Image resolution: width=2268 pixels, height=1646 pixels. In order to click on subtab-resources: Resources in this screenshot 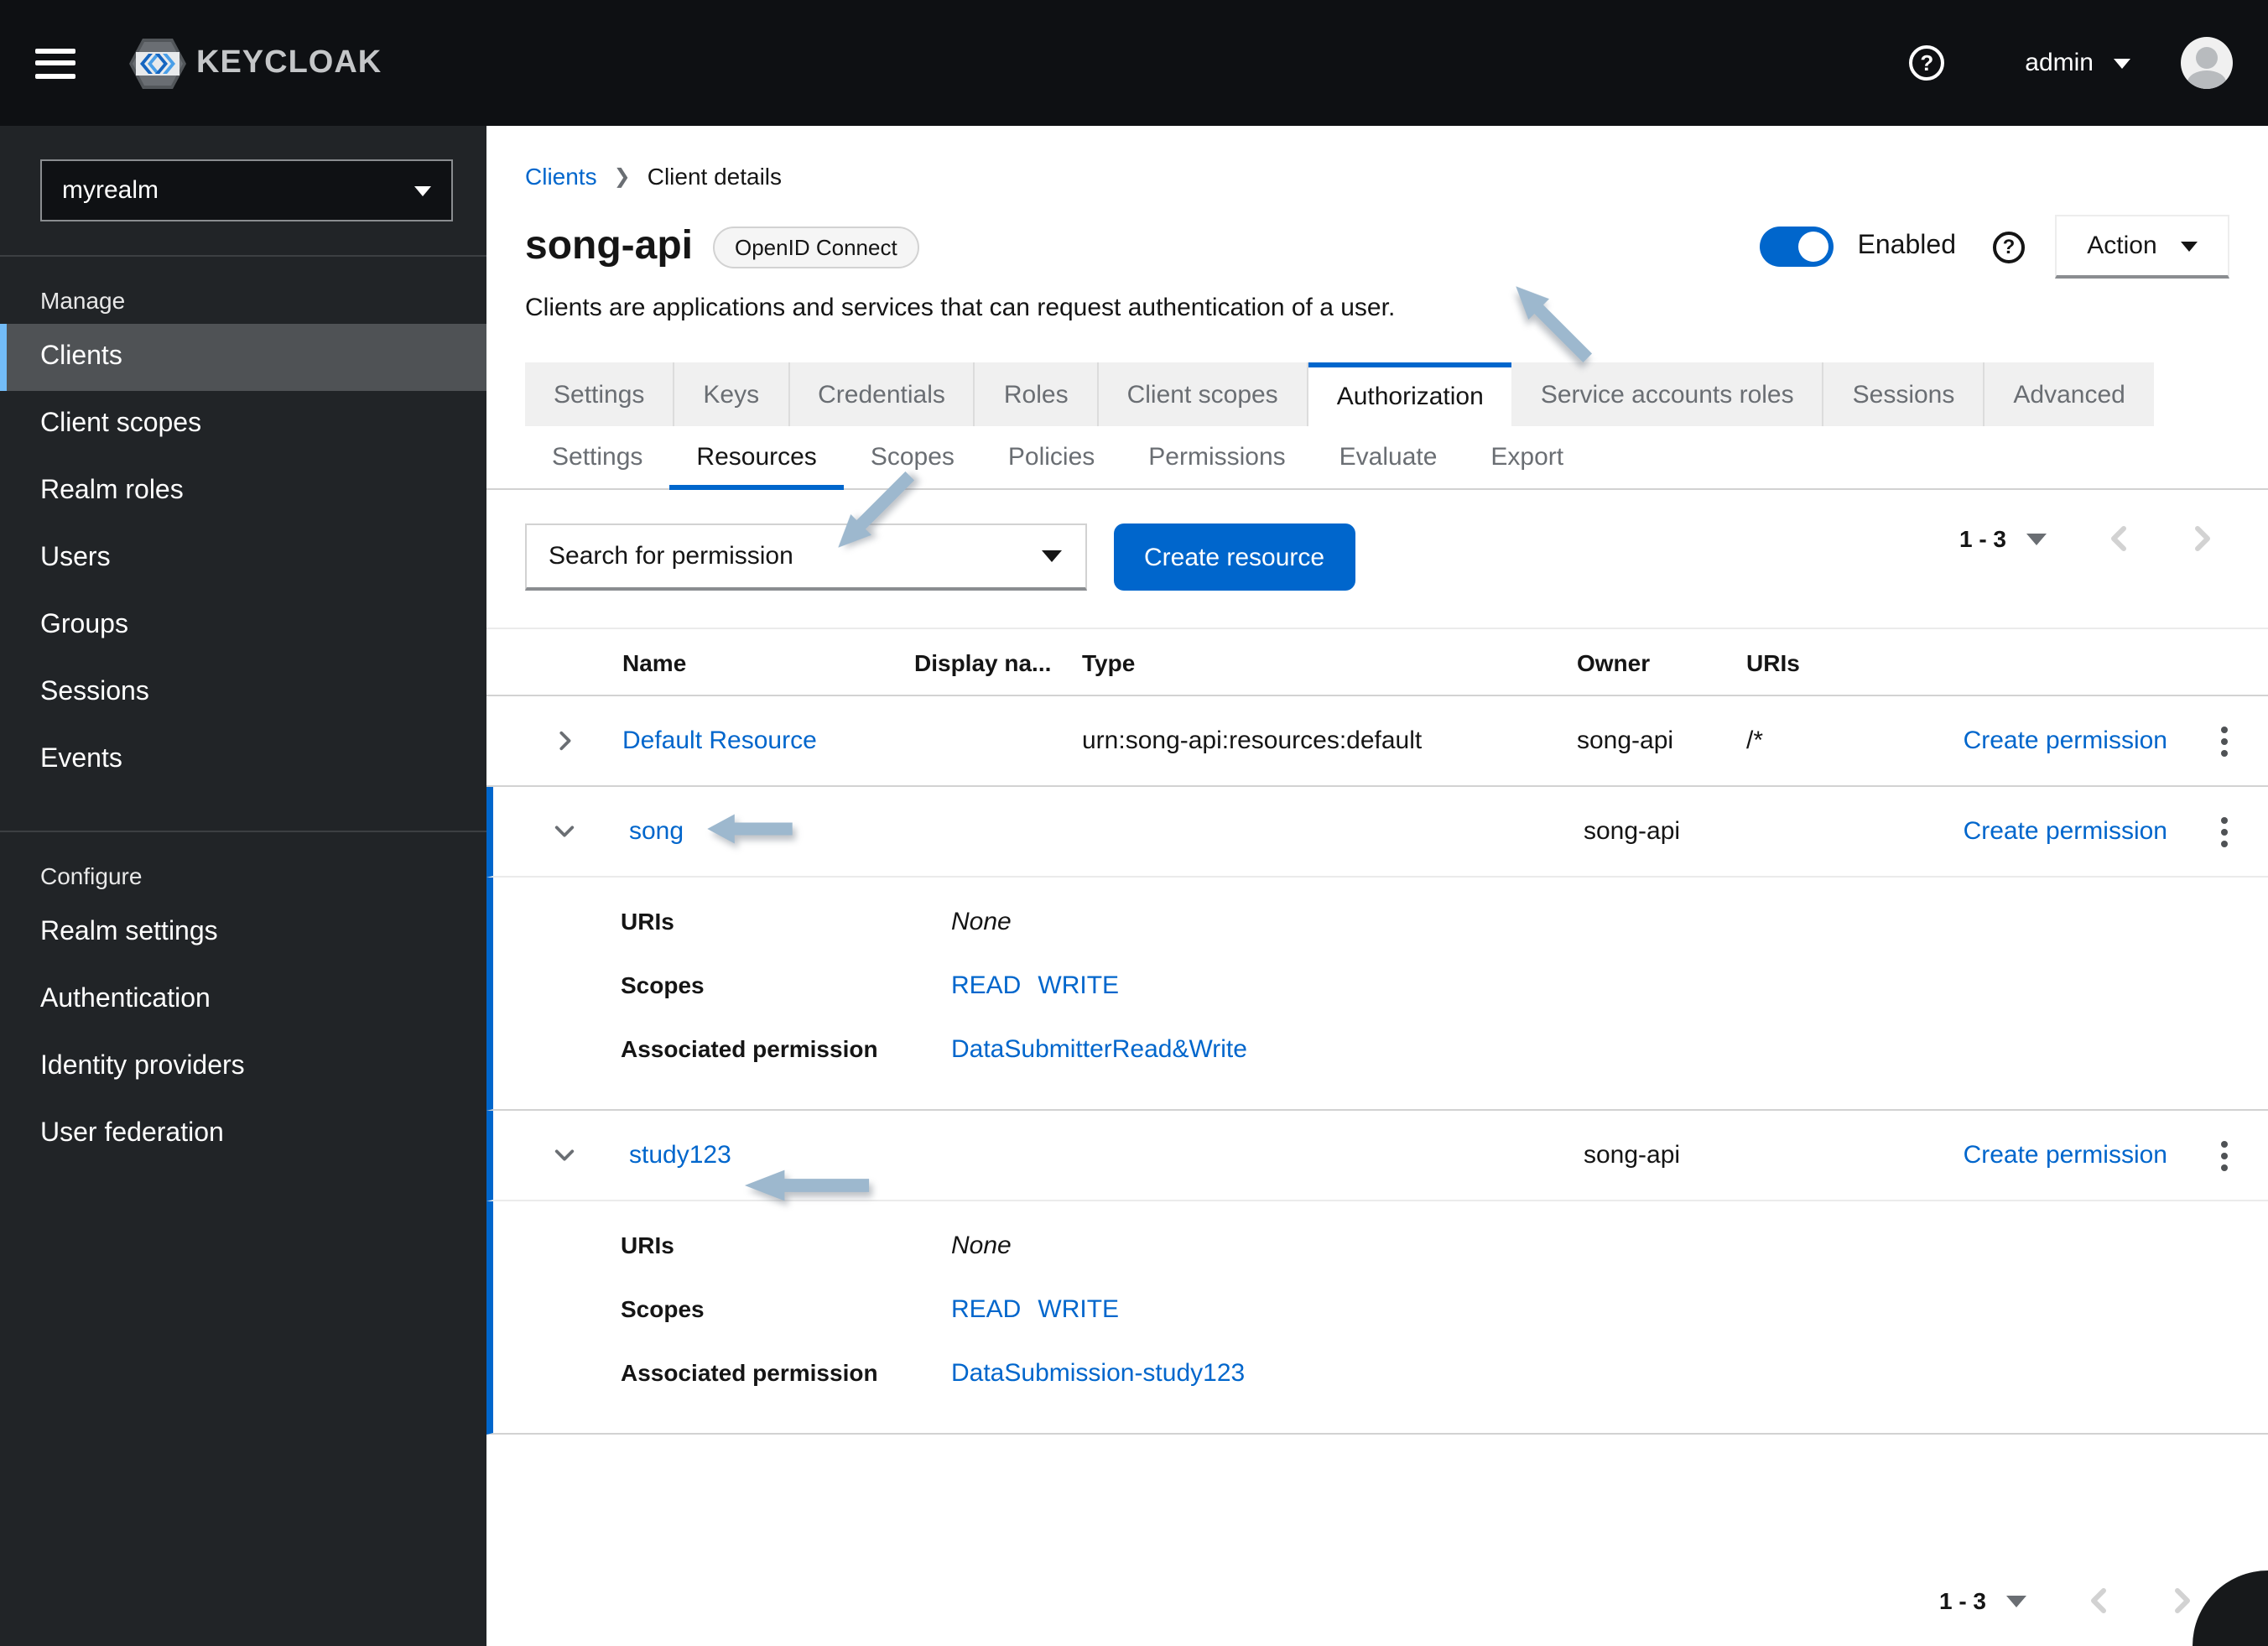, I will do `click(756, 458)`.